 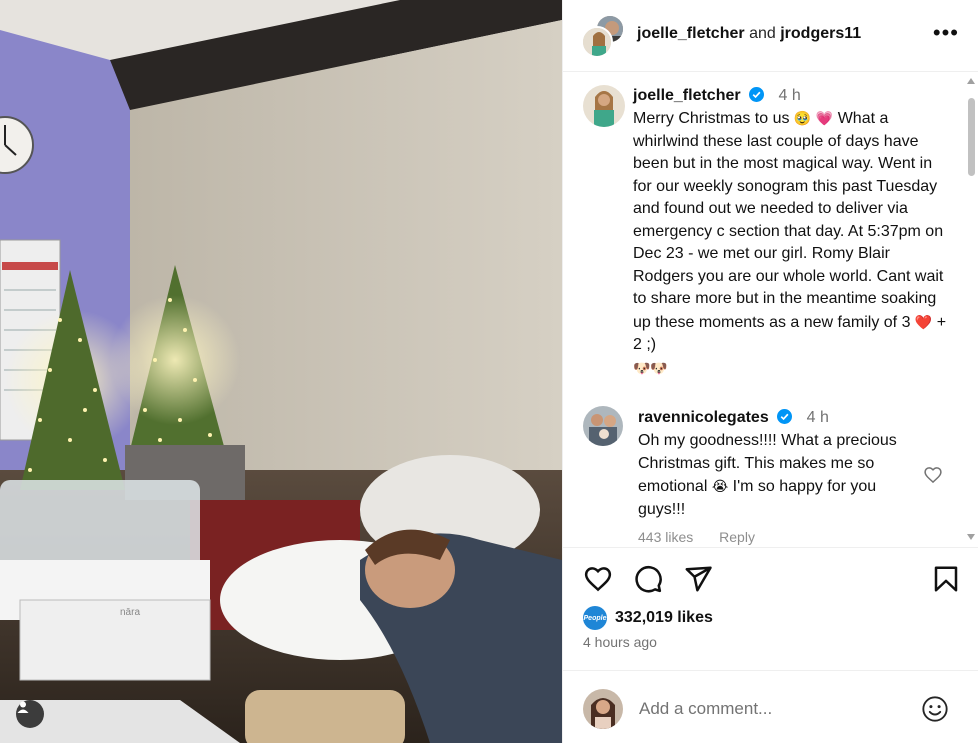 I want to click on tagged-users-button, so click(x=30, y=714).